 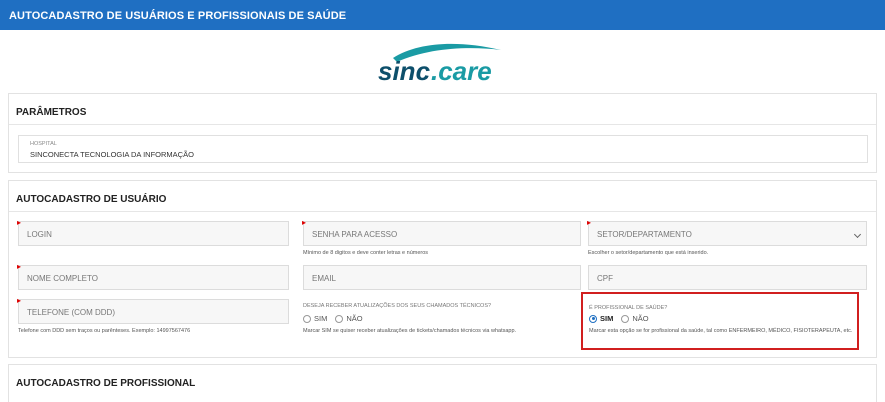 What do you see at coordinates (153, 232) in the screenshot?
I see `login-field: ▸ LOGIN` at bounding box center [153, 232].